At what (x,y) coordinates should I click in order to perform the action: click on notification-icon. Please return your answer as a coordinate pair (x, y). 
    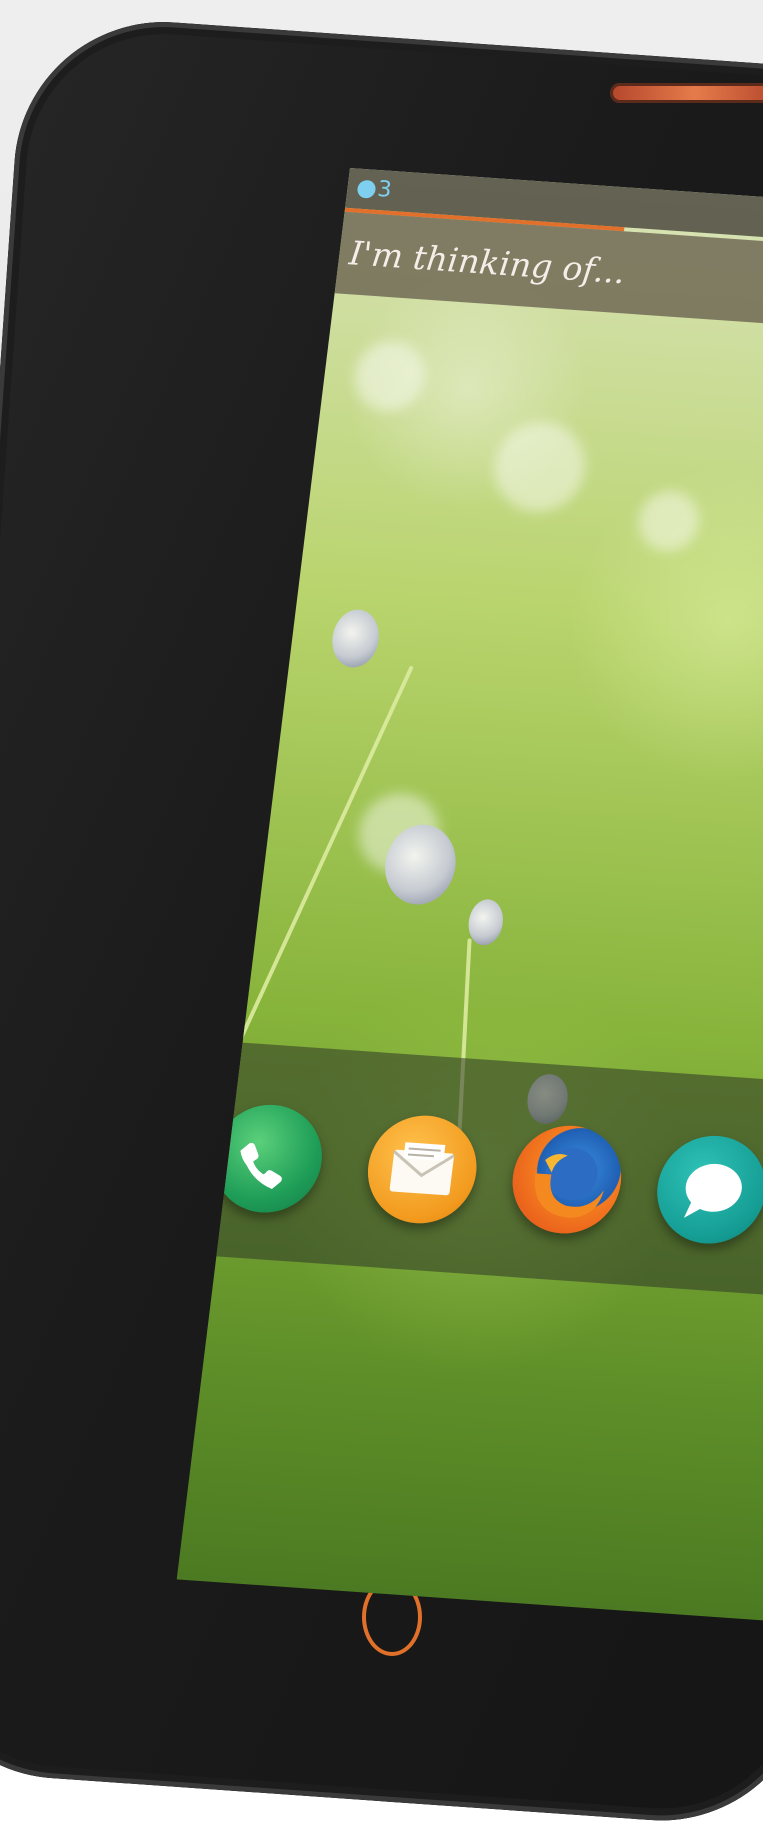
    Looking at the image, I should click on (366, 189).